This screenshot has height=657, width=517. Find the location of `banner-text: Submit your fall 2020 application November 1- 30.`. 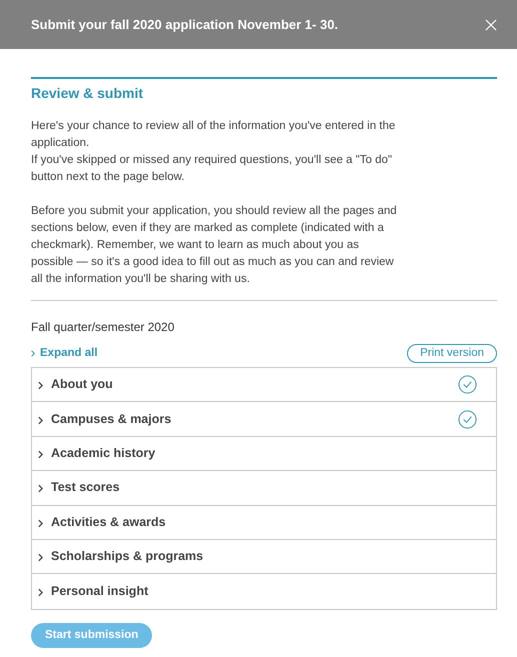

banner-text: Submit your fall 2020 application November 1- 30. is located at coordinates (184, 25).